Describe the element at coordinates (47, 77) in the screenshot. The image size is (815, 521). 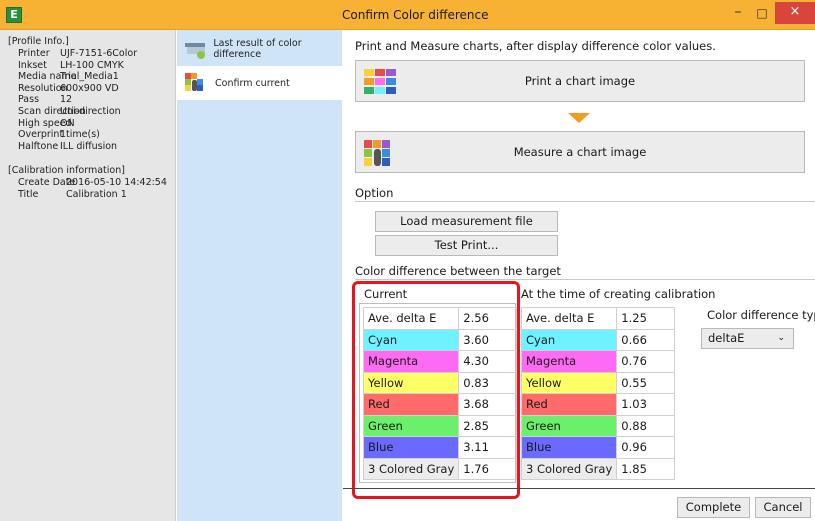
I see `profile-key: Media name` at that location.